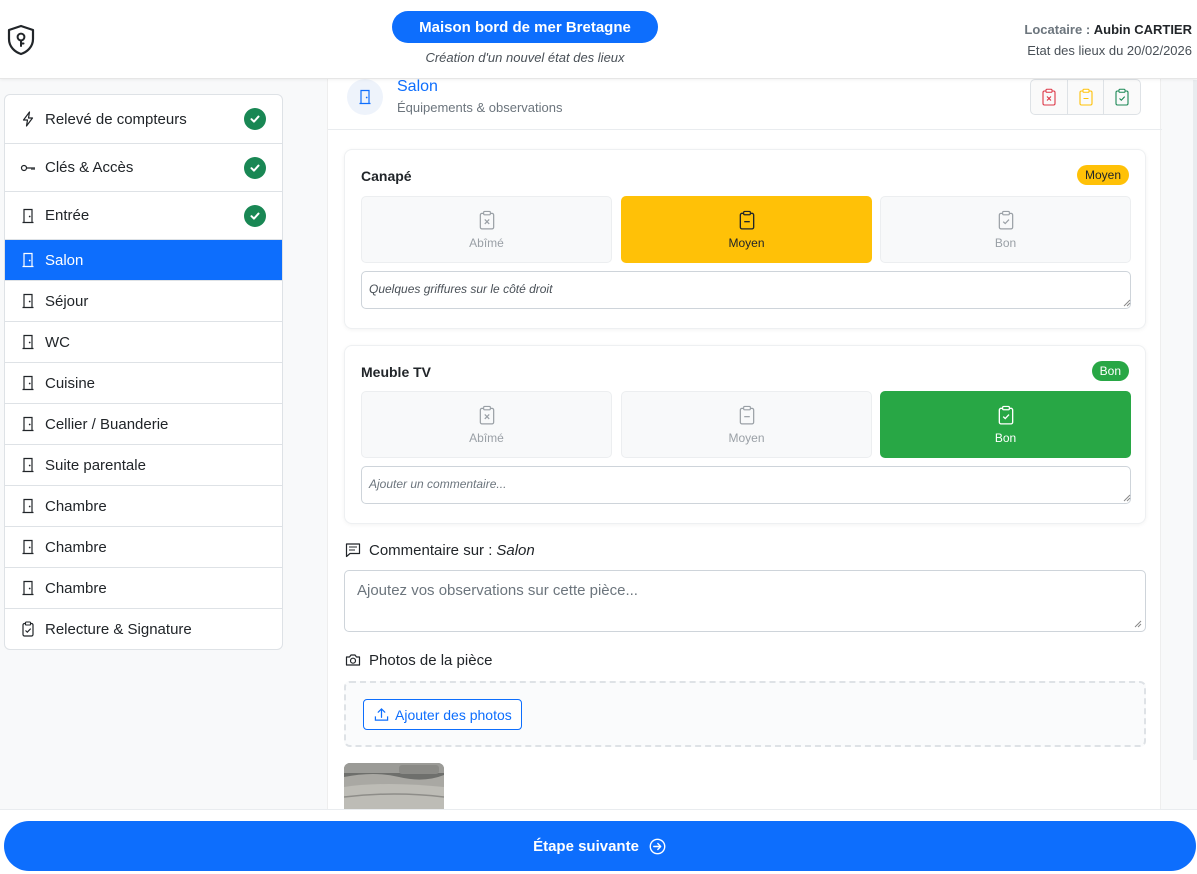  Describe the element at coordinates (118, 629) in the screenshot. I see `sidebar-item-label: Relecture & Signature` at that location.